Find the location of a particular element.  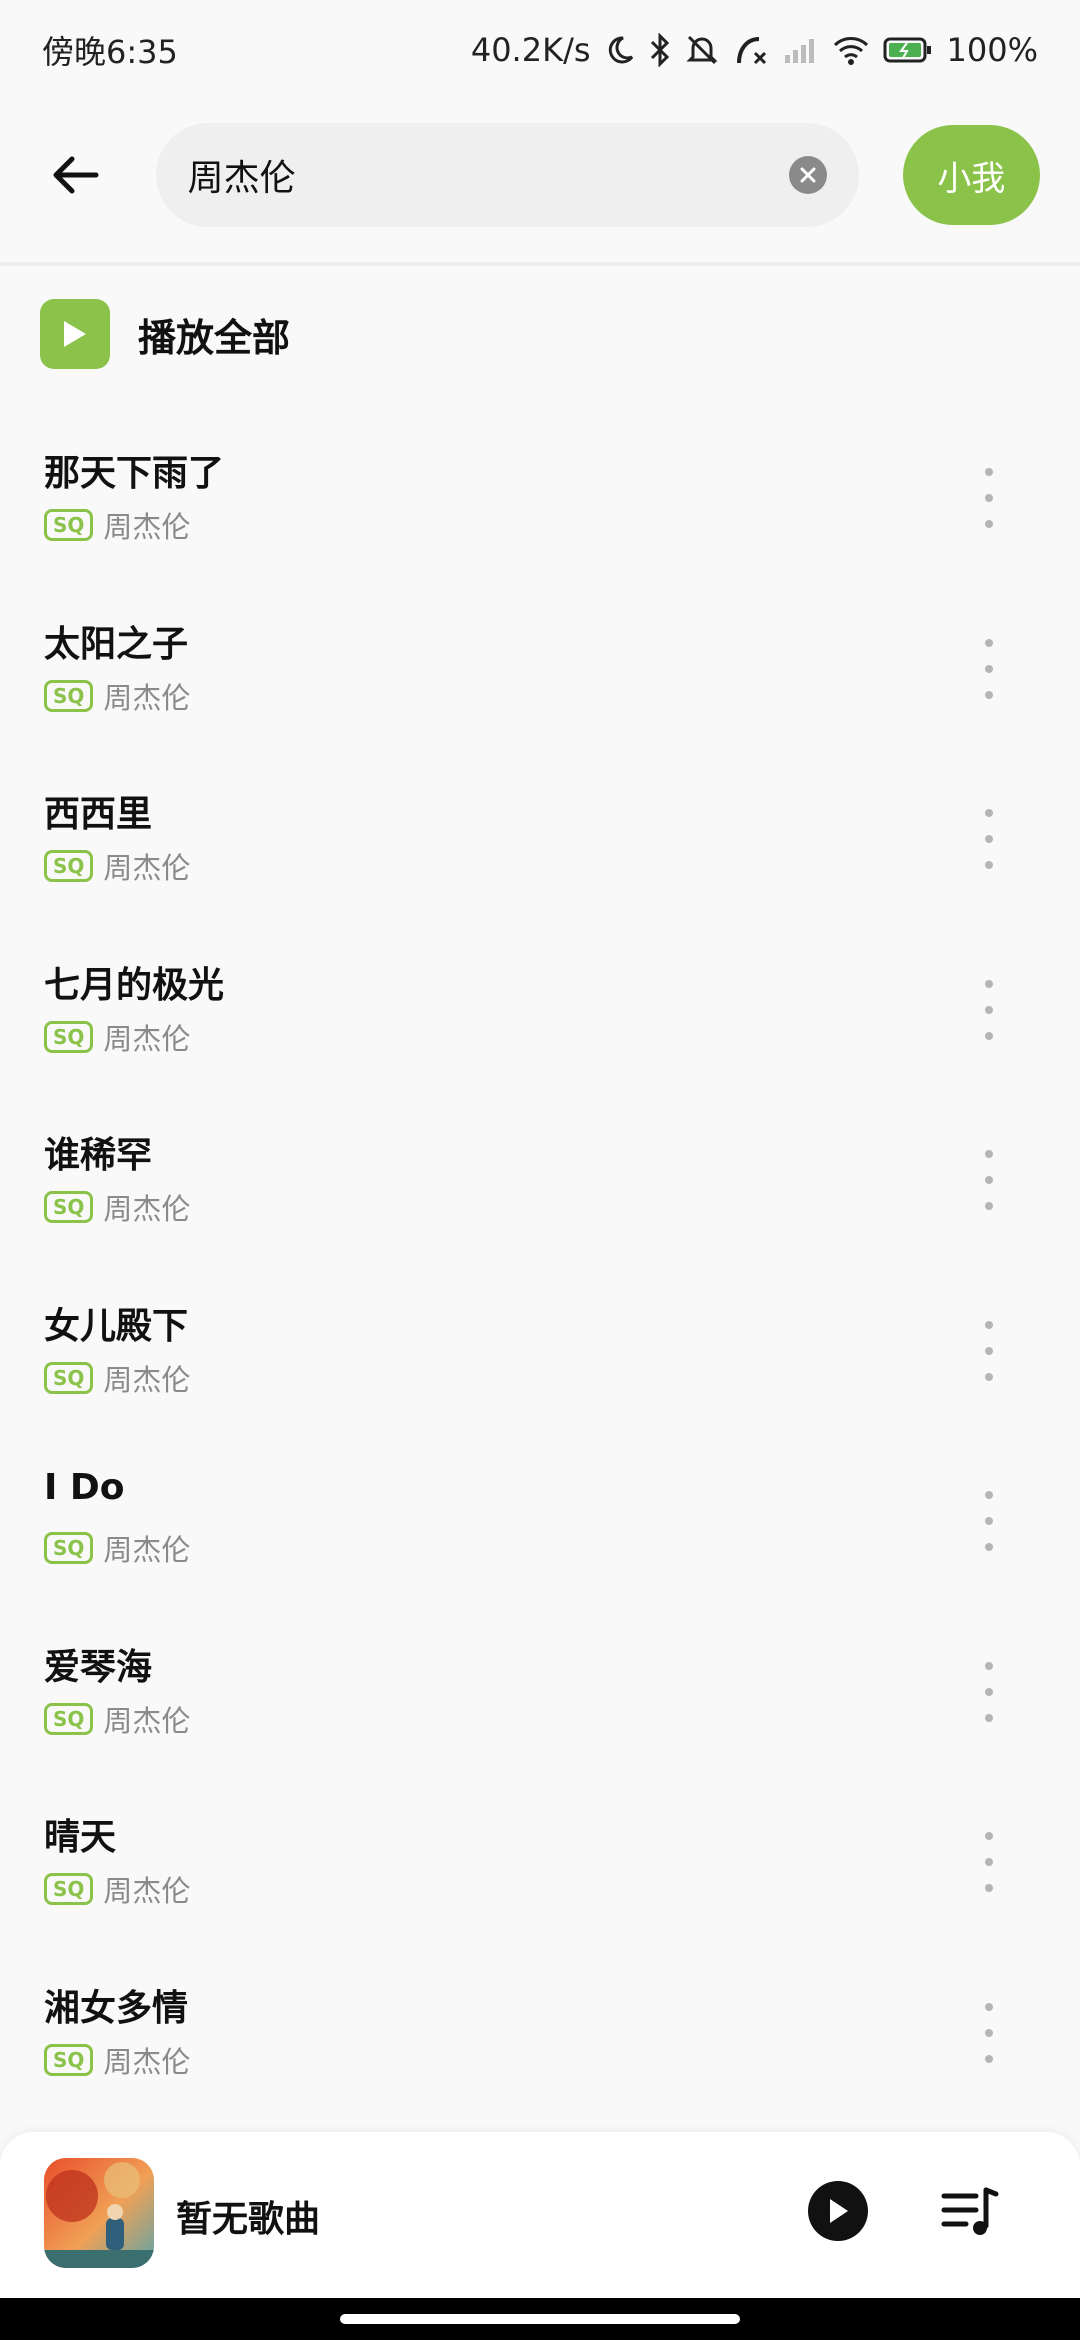

search-input is located at coordinates (467, 175).